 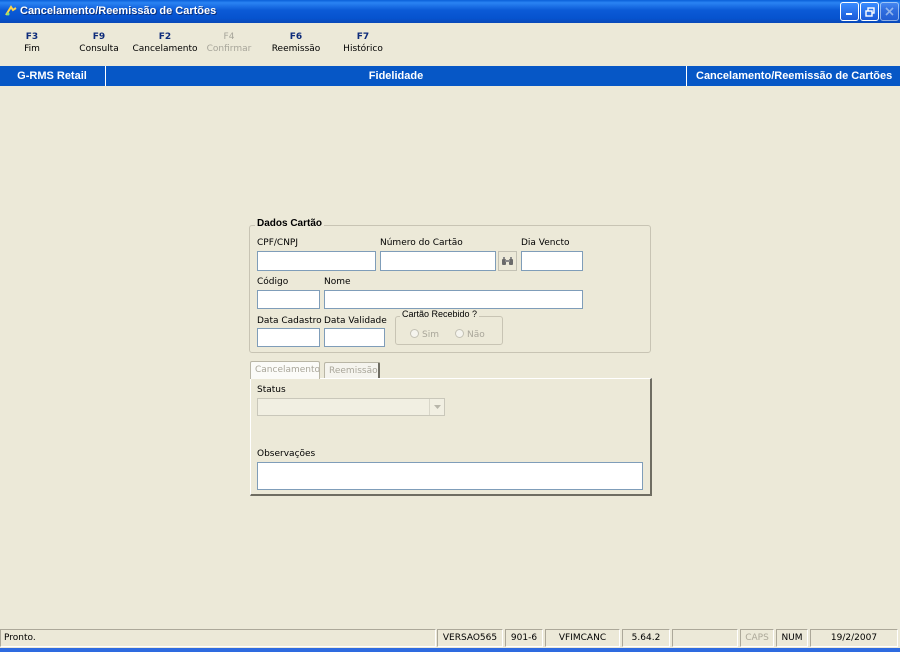 What do you see at coordinates (273, 282) in the screenshot?
I see `code-label: Código` at bounding box center [273, 282].